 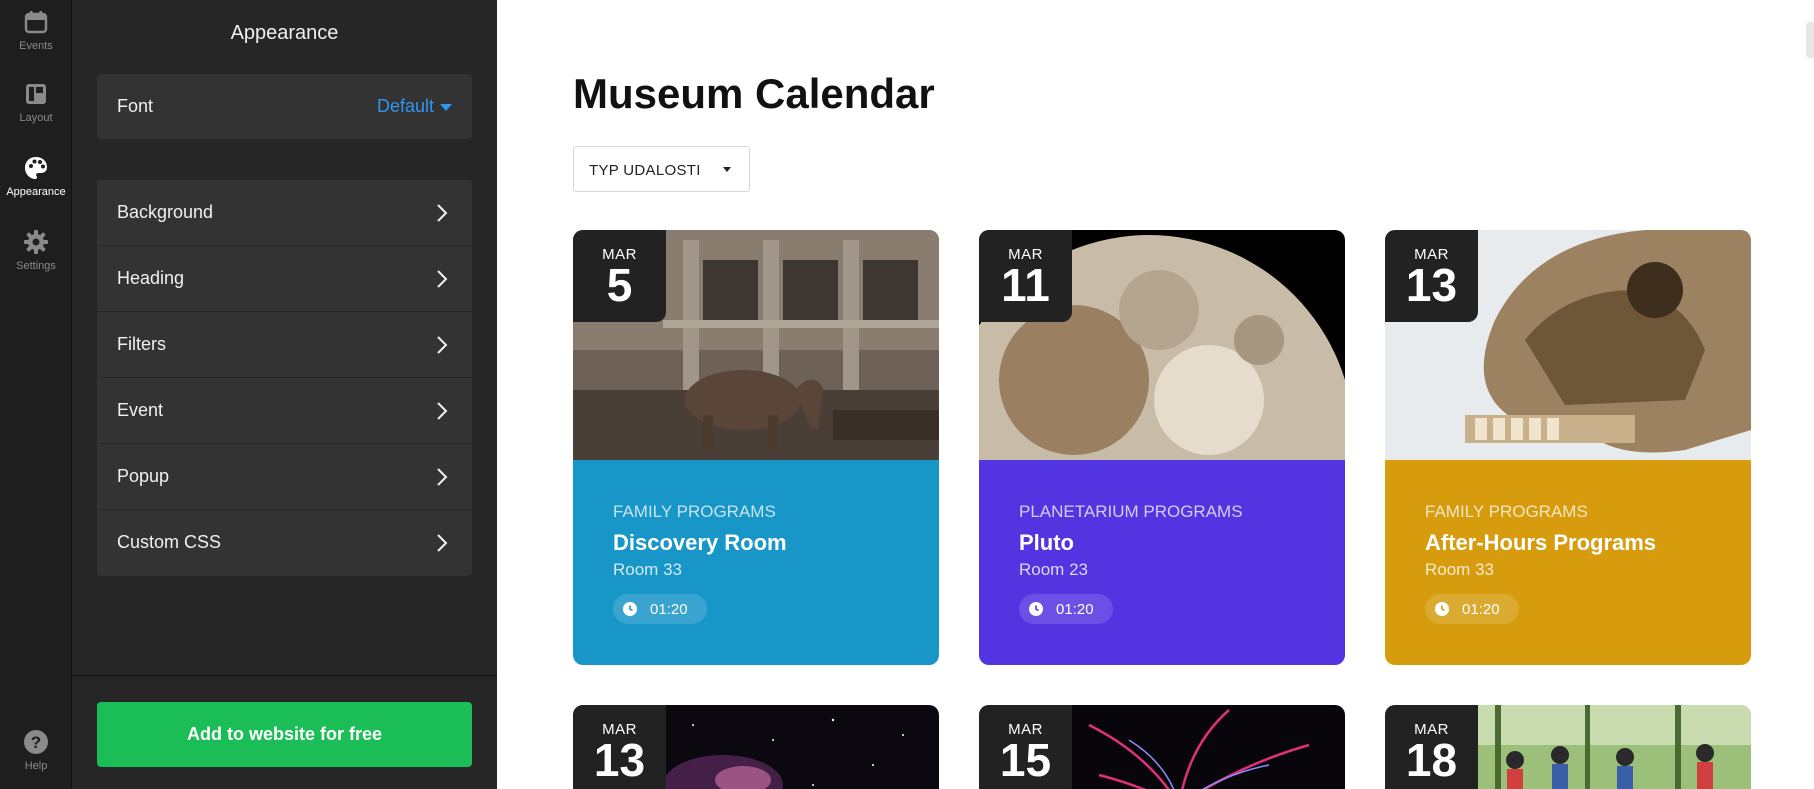 What do you see at coordinates (284, 411) in the screenshot?
I see `menu-item-event: Event` at bounding box center [284, 411].